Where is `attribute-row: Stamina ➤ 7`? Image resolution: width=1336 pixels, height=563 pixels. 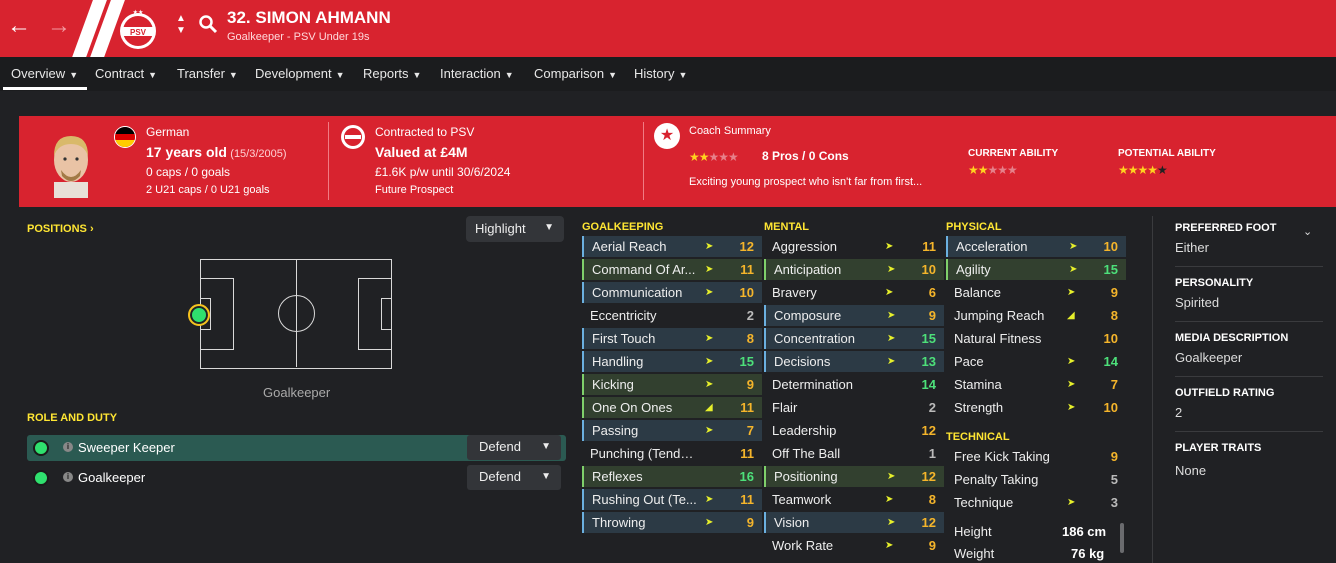 attribute-row: Stamina ➤ 7 is located at coordinates (1036, 384).